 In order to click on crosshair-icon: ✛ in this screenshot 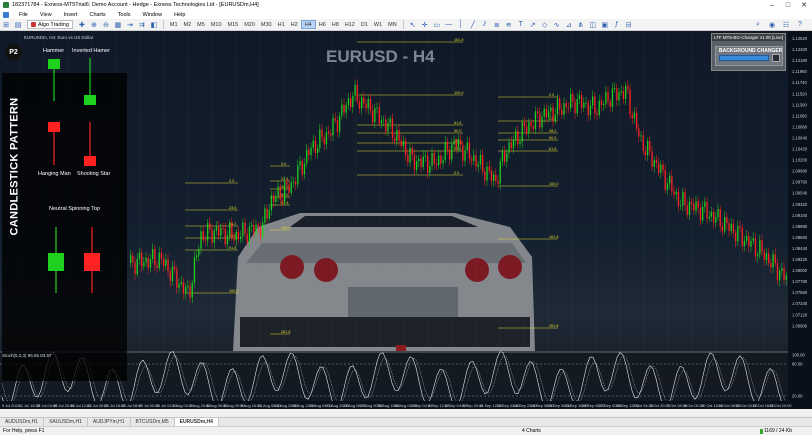, I will do `click(425, 24)`.